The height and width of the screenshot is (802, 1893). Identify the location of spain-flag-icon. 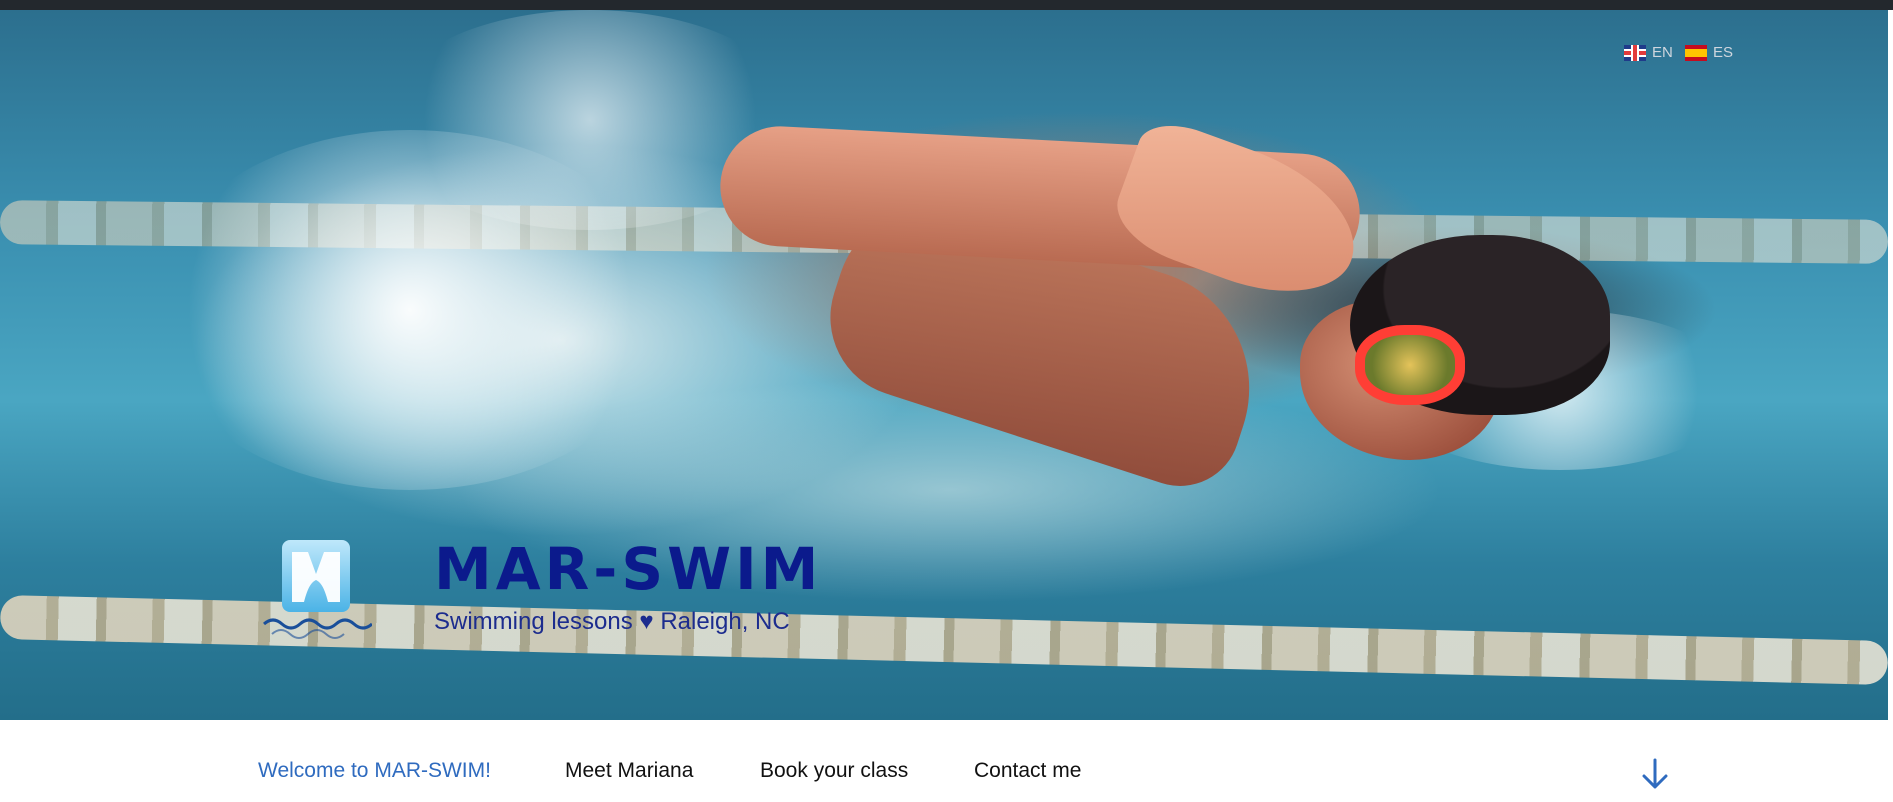
(1696, 52).